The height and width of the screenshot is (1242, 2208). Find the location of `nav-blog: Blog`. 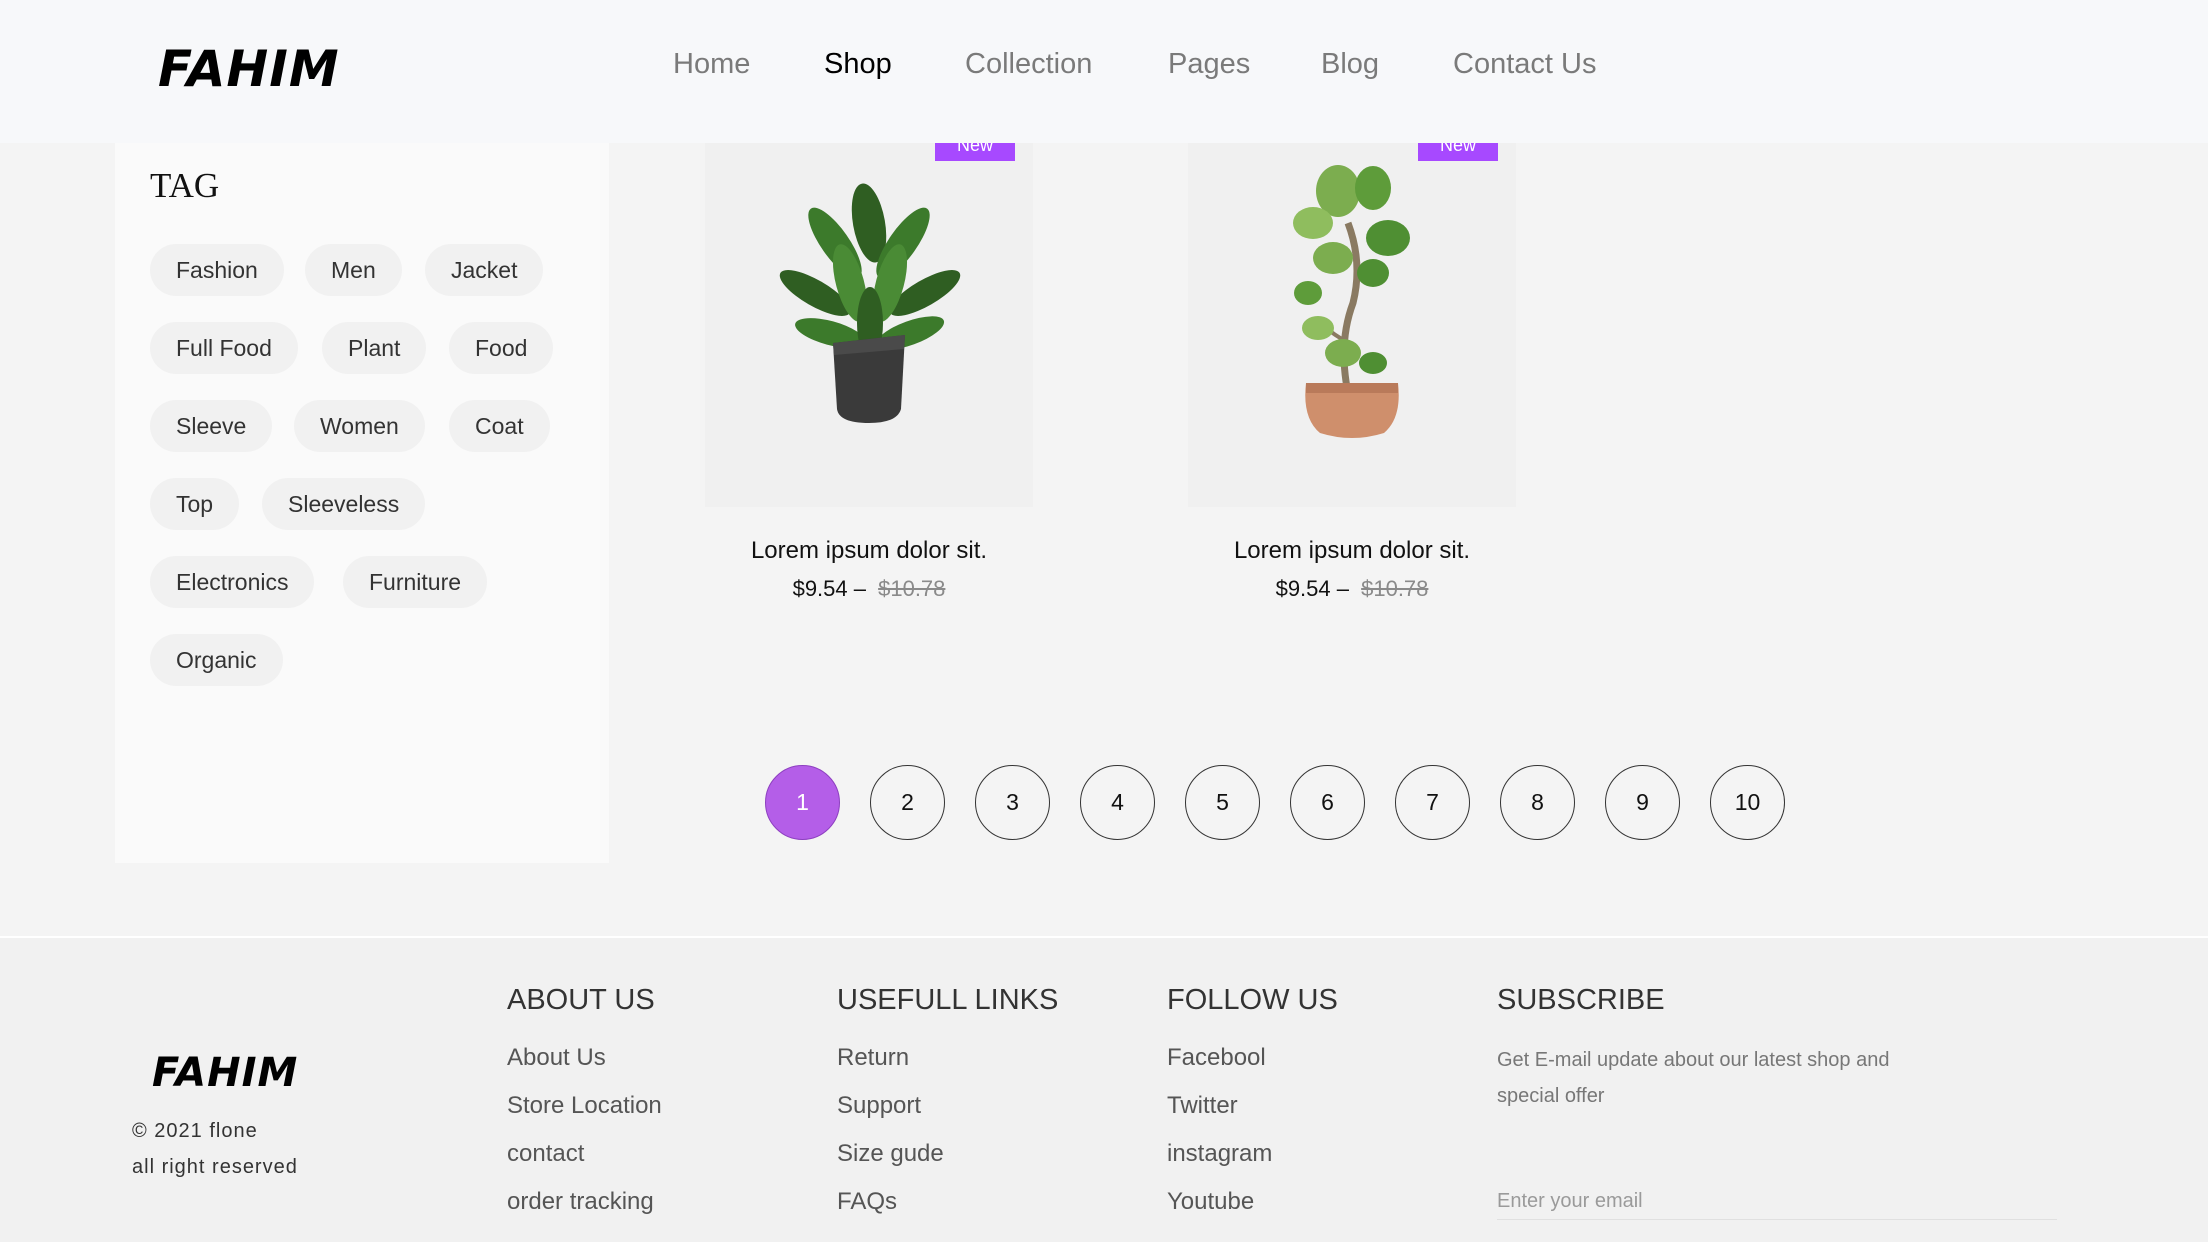

nav-blog: Blog is located at coordinates (1350, 64).